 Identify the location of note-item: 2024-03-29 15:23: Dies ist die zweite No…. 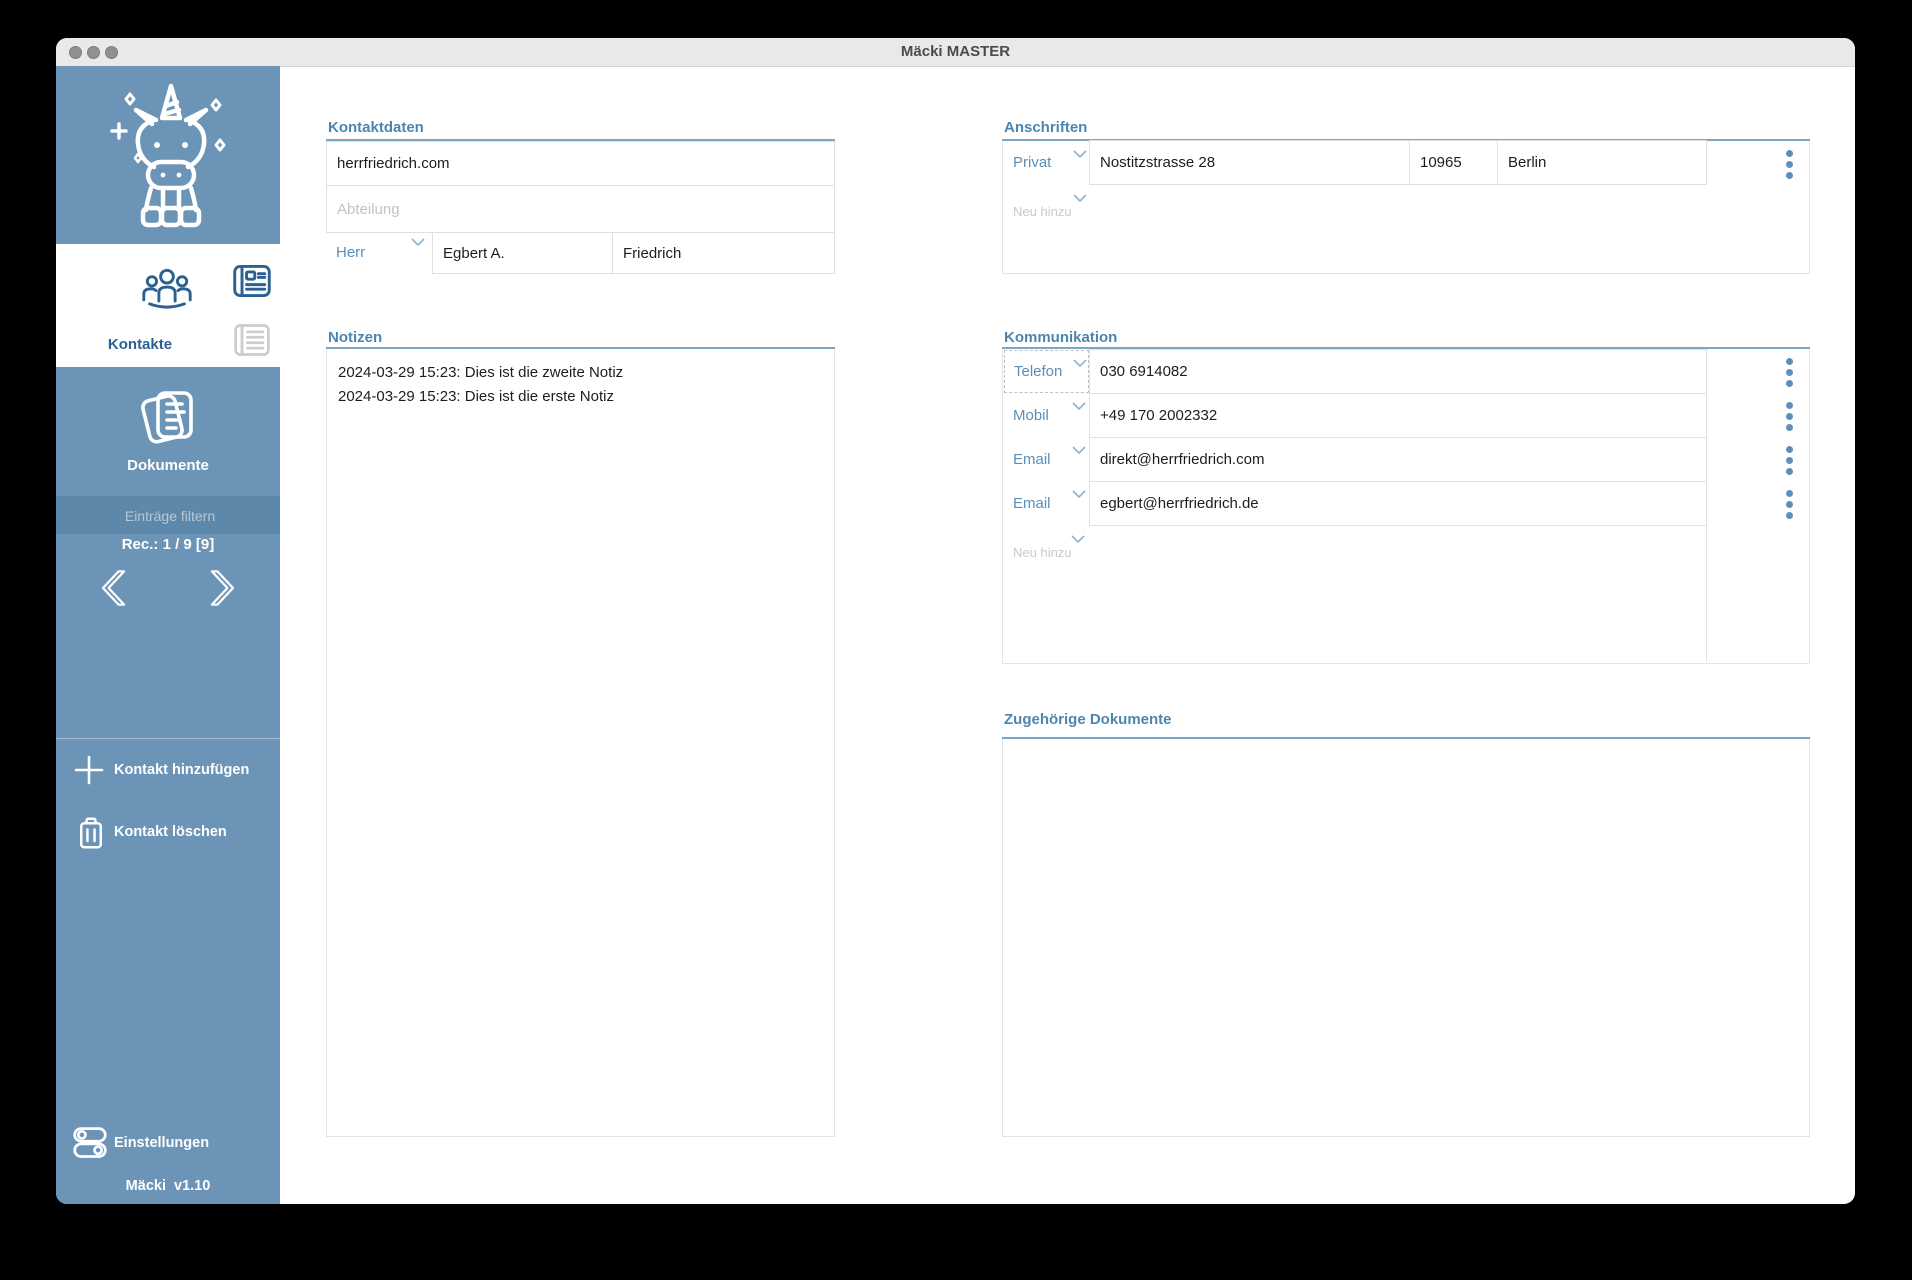
(481, 372).